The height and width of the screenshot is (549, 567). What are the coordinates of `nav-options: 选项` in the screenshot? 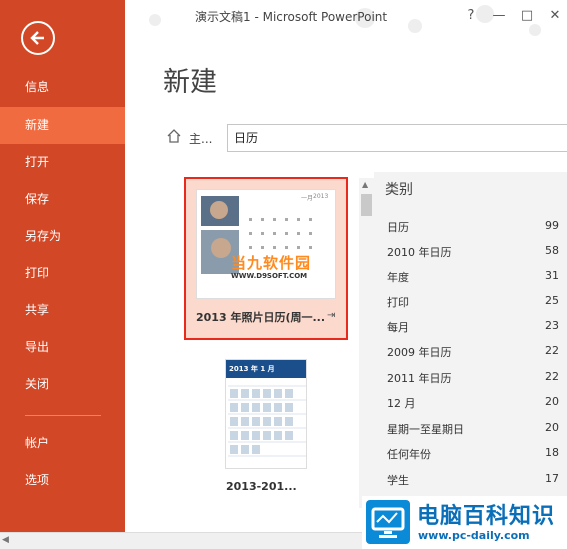 It's located at (62, 480).